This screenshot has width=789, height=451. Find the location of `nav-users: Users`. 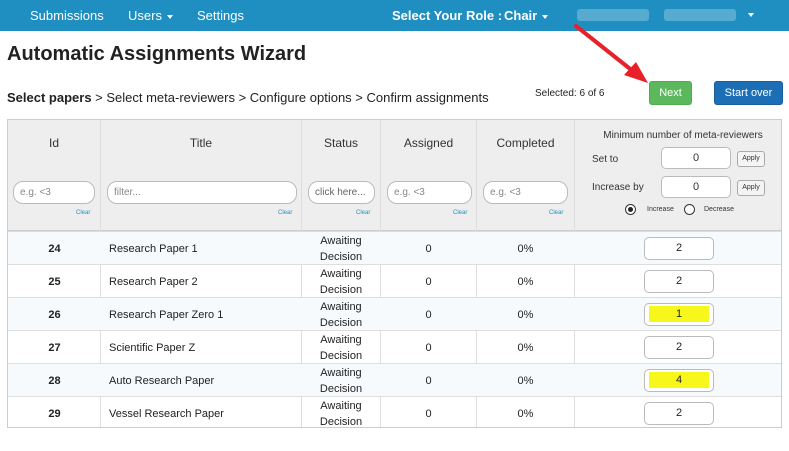

nav-users: Users is located at coordinates (150, 15).